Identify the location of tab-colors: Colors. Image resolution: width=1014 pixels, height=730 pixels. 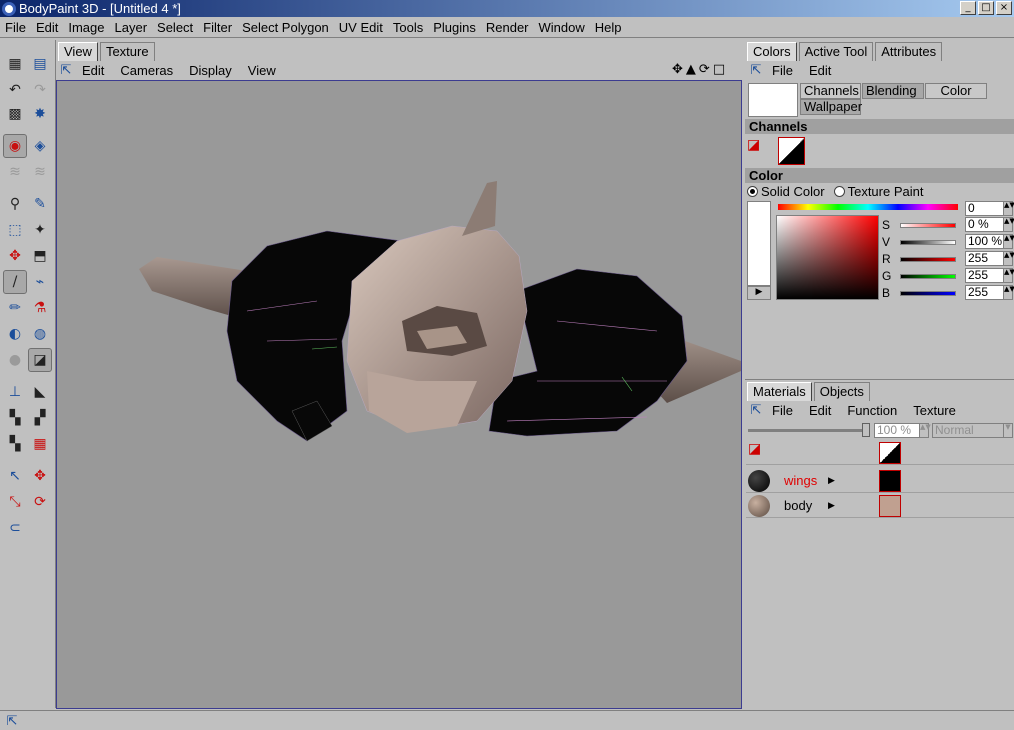
(772, 51).